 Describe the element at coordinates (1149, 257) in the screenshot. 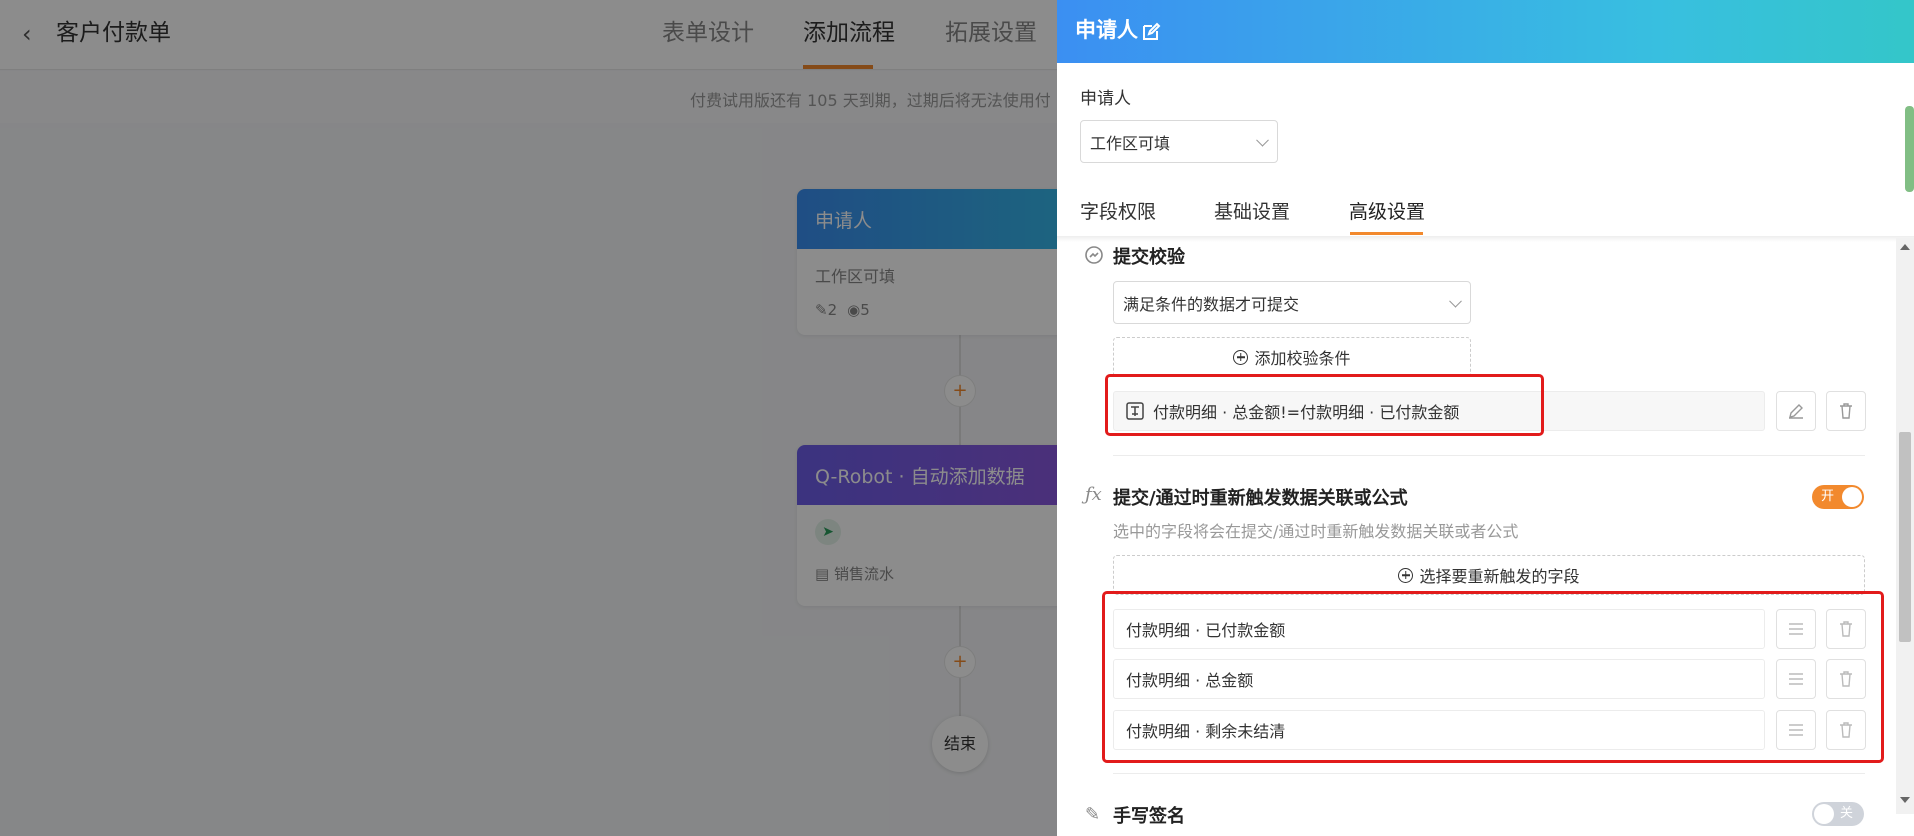

I see `submit-check-title: 提交校验` at that location.